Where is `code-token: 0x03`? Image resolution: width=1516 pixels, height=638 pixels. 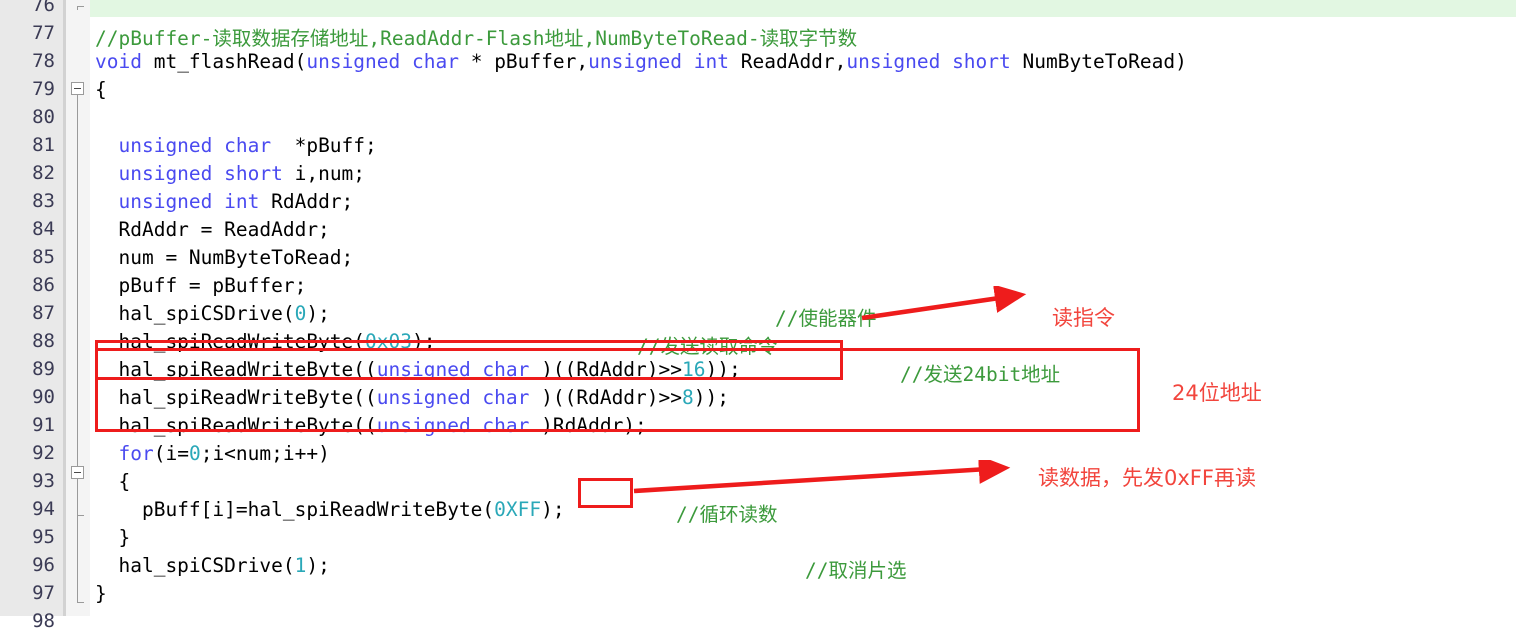 code-token: 0x03 is located at coordinates (388, 341).